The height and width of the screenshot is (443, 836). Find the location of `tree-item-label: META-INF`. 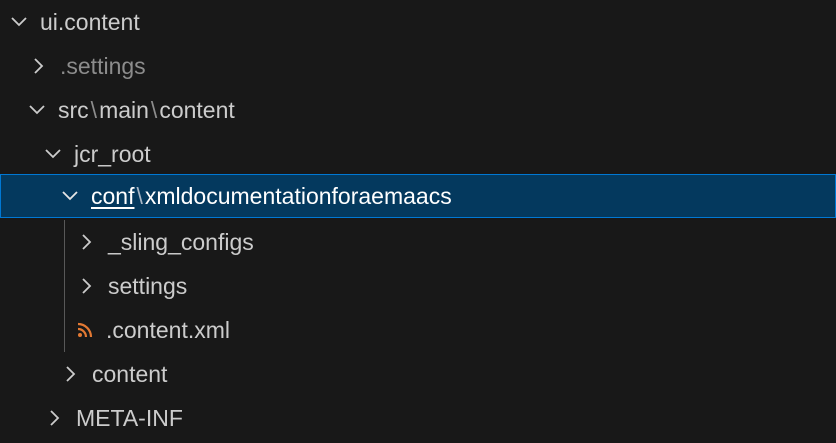

tree-item-label: META-INF is located at coordinates (129, 418).